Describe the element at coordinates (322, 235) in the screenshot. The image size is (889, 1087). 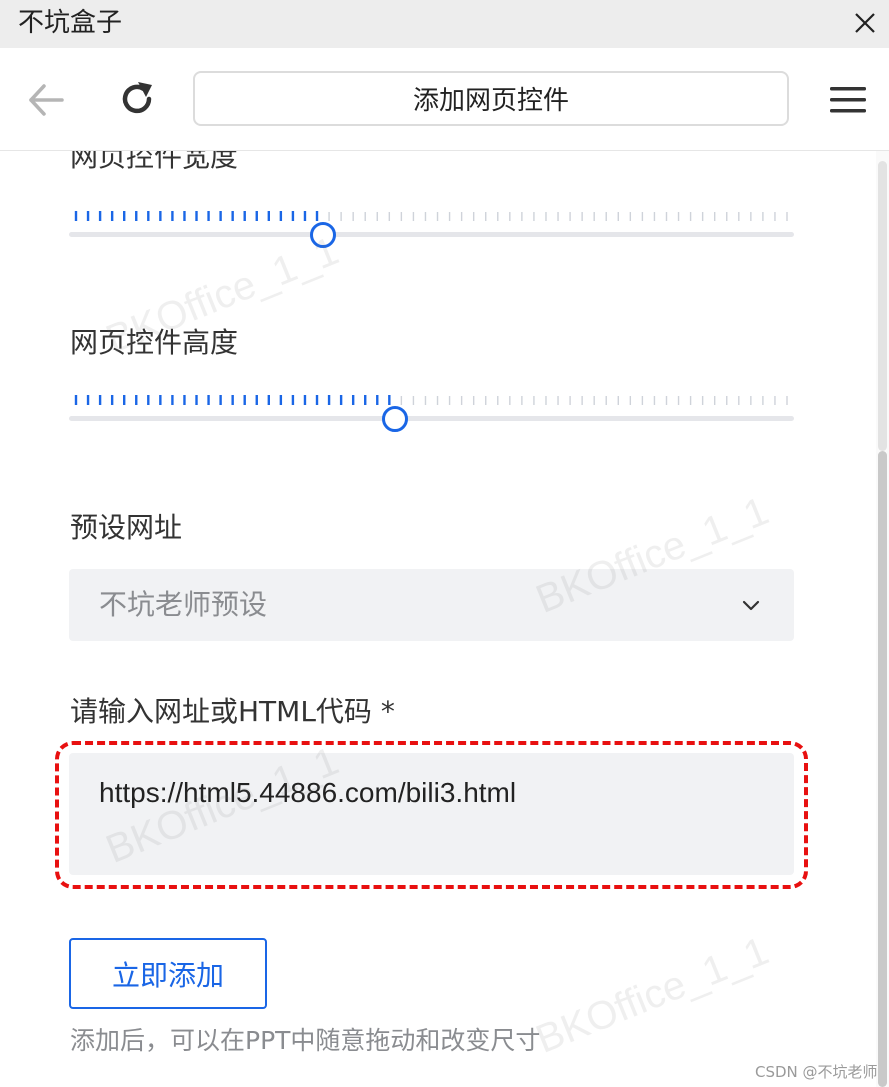
I see `width-slider-thumb` at that location.